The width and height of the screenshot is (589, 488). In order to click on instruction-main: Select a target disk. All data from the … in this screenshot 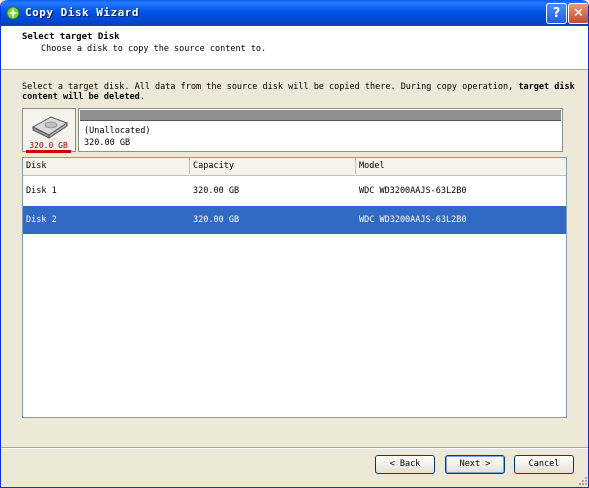, I will do `click(268, 87)`.